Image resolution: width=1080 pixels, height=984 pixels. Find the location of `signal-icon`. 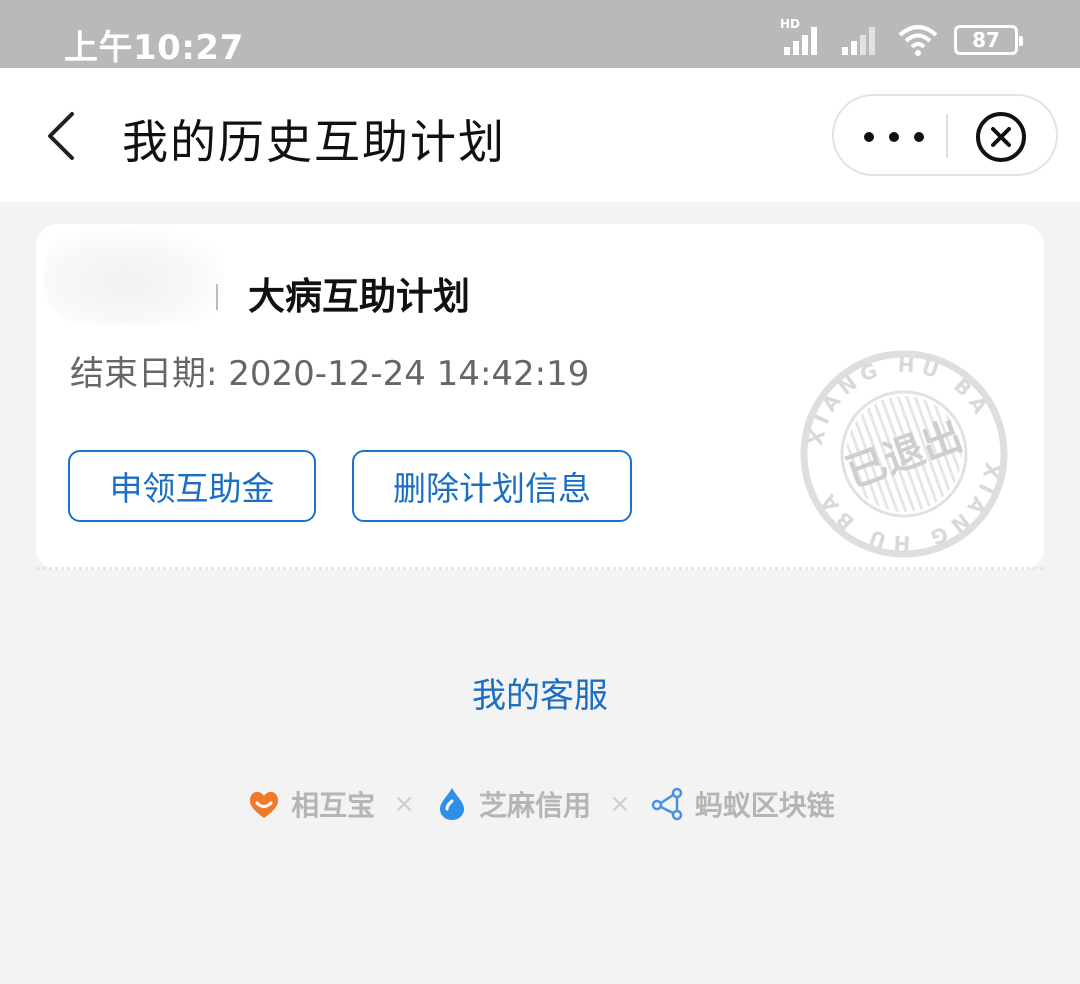

signal-icon is located at coordinates (860, 40).